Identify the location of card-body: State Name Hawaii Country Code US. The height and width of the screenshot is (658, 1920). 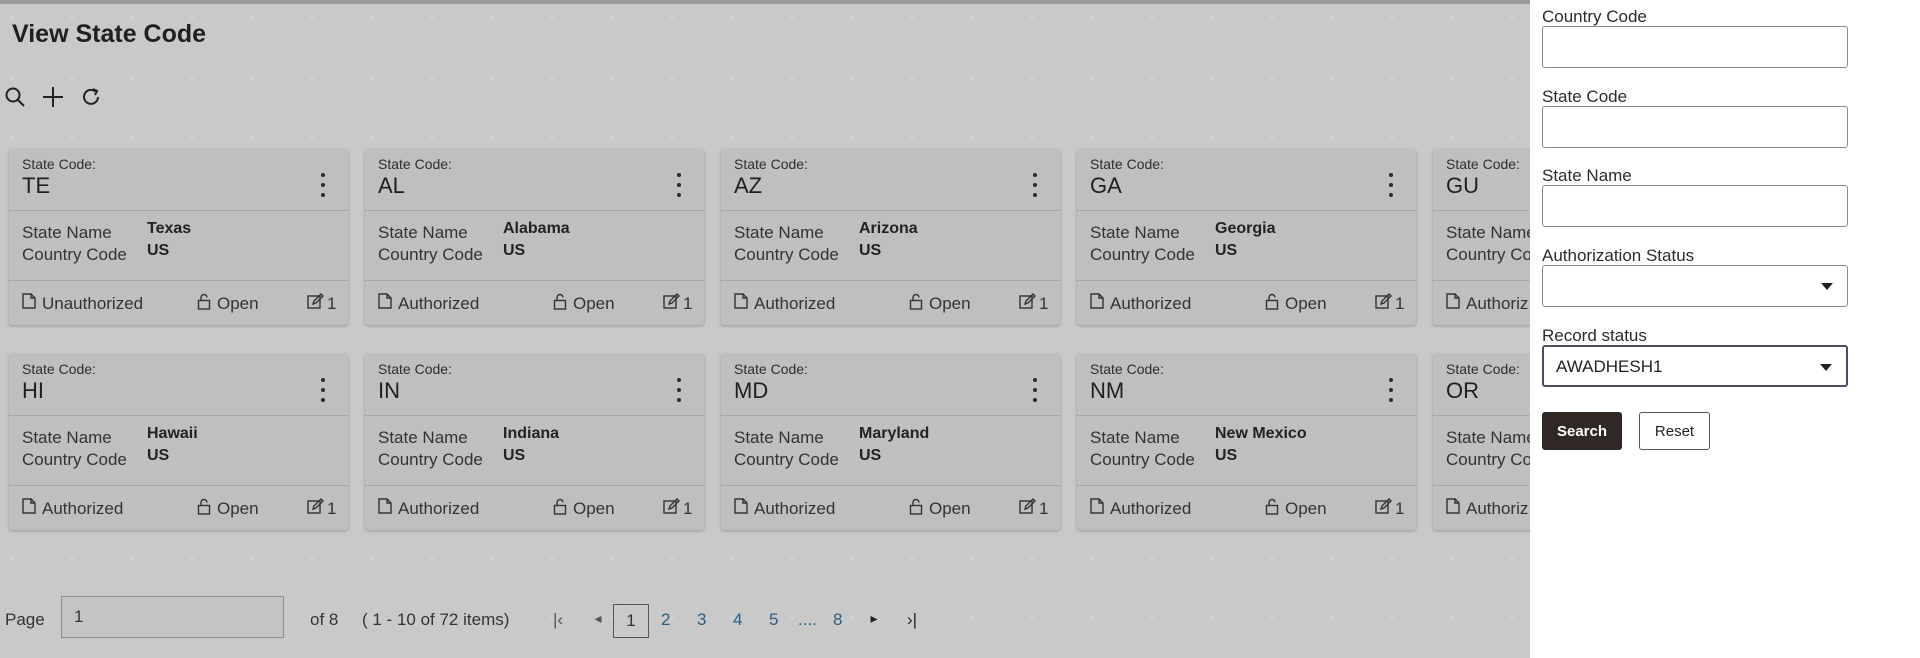
(178, 451).